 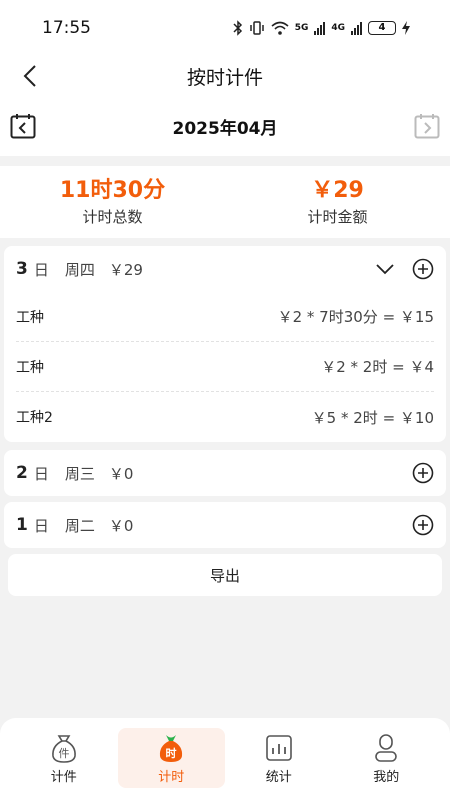 I want to click on tab-statistics: 统计, so click(x=279, y=758).